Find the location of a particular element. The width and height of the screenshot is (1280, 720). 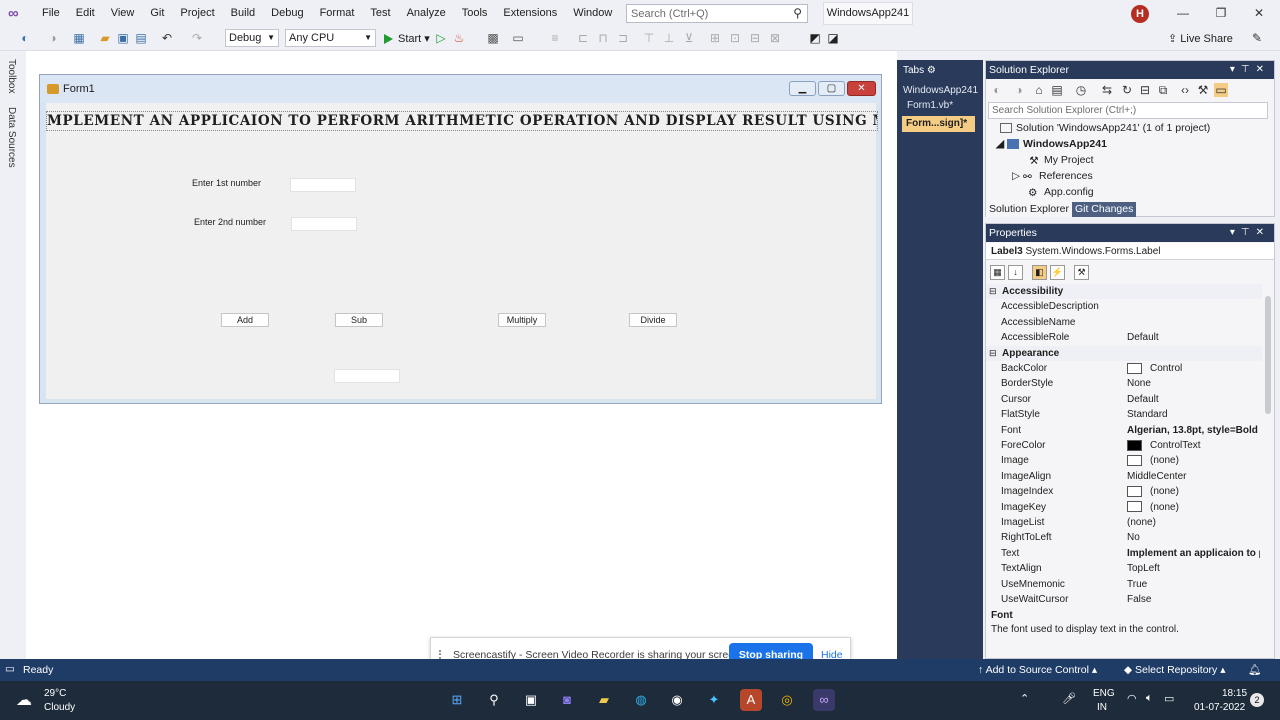

hot-reload-icon: ♨ is located at coordinates (459, 38).